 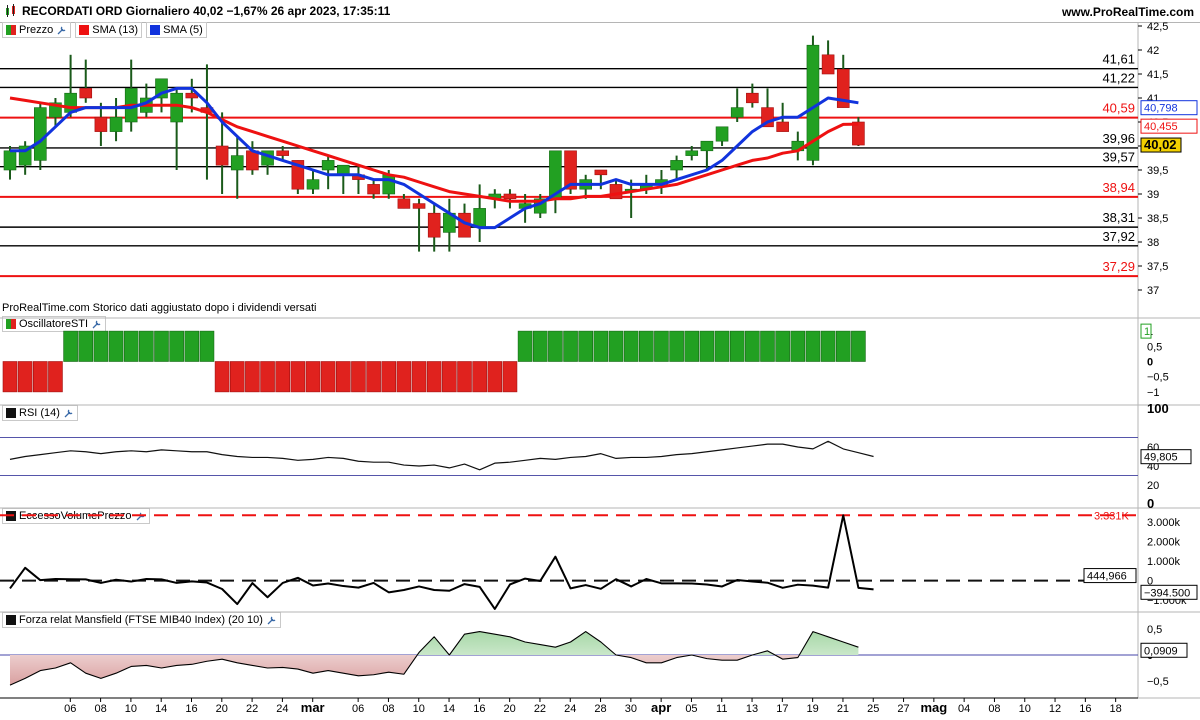 What do you see at coordinates (10, 10) in the screenshot?
I see `candles-logo-icon` at bounding box center [10, 10].